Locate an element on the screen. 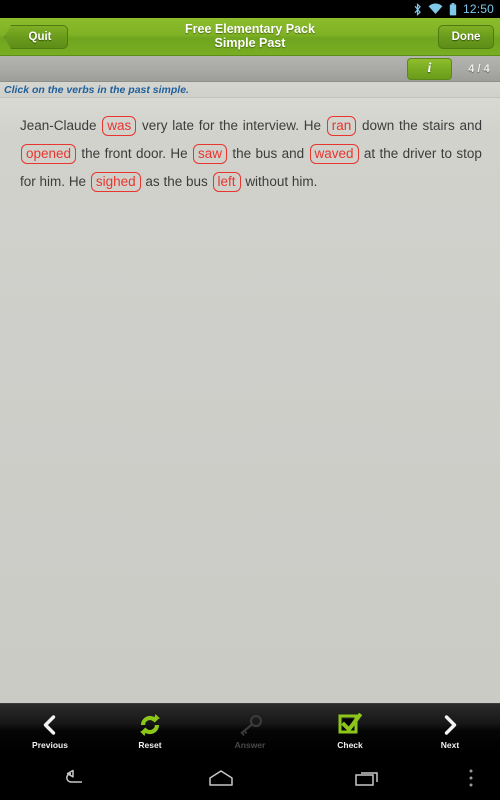 This screenshot has height=800, width=500. word-token: stairs is located at coordinates (438, 125).